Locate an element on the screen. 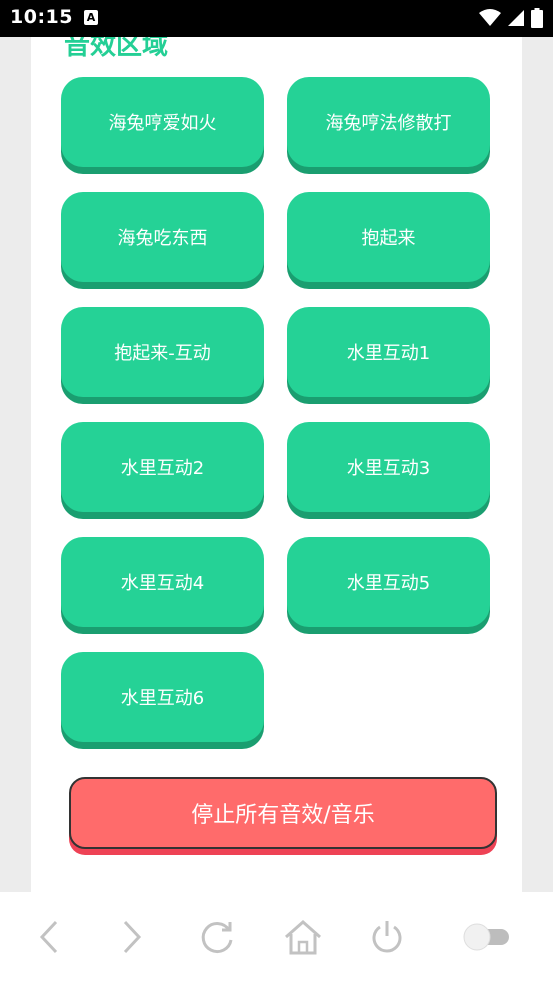 This screenshot has height=982, width=553. sound-button-2: 海兔哼法修散打 is located at coordinates (388, 122).